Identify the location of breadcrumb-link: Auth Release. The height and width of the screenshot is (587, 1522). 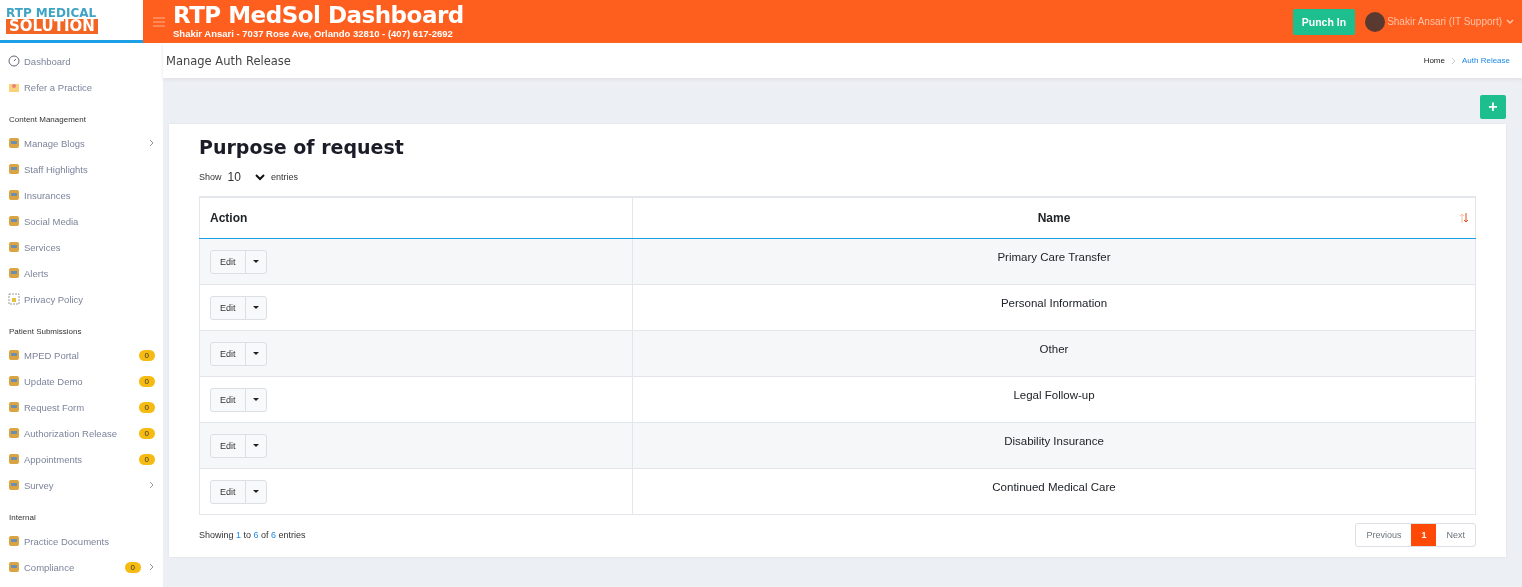
(1485, 60).